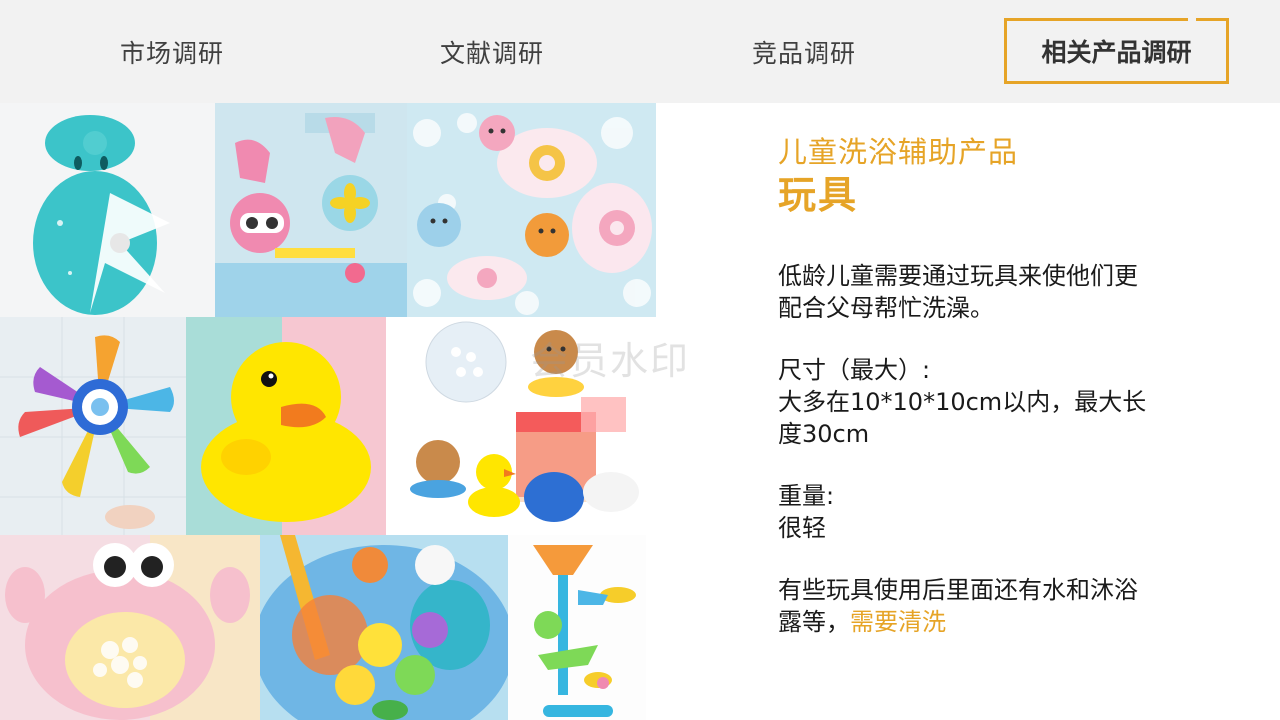  What do you see at coordinates (962, 402) in the screenshot?
I see `size-line-1: 大多在10*10*10cm以内，最大长` at bounding box center [962, 402].